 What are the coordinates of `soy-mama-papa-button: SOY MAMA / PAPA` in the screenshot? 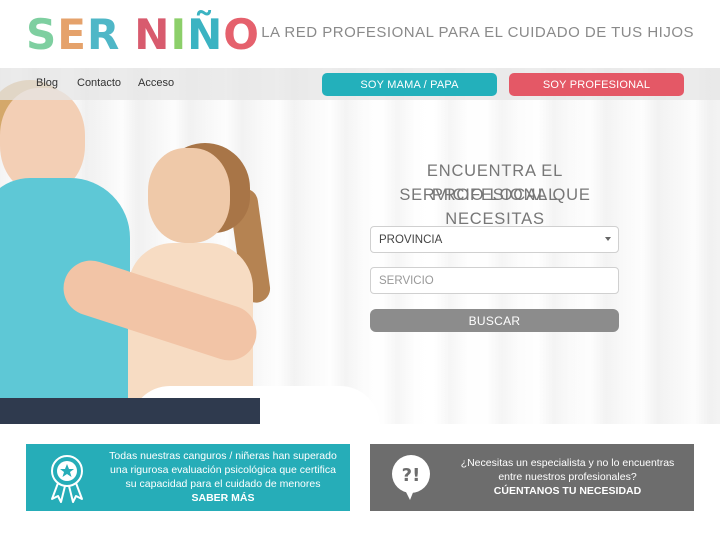 It's located at (409, 84).